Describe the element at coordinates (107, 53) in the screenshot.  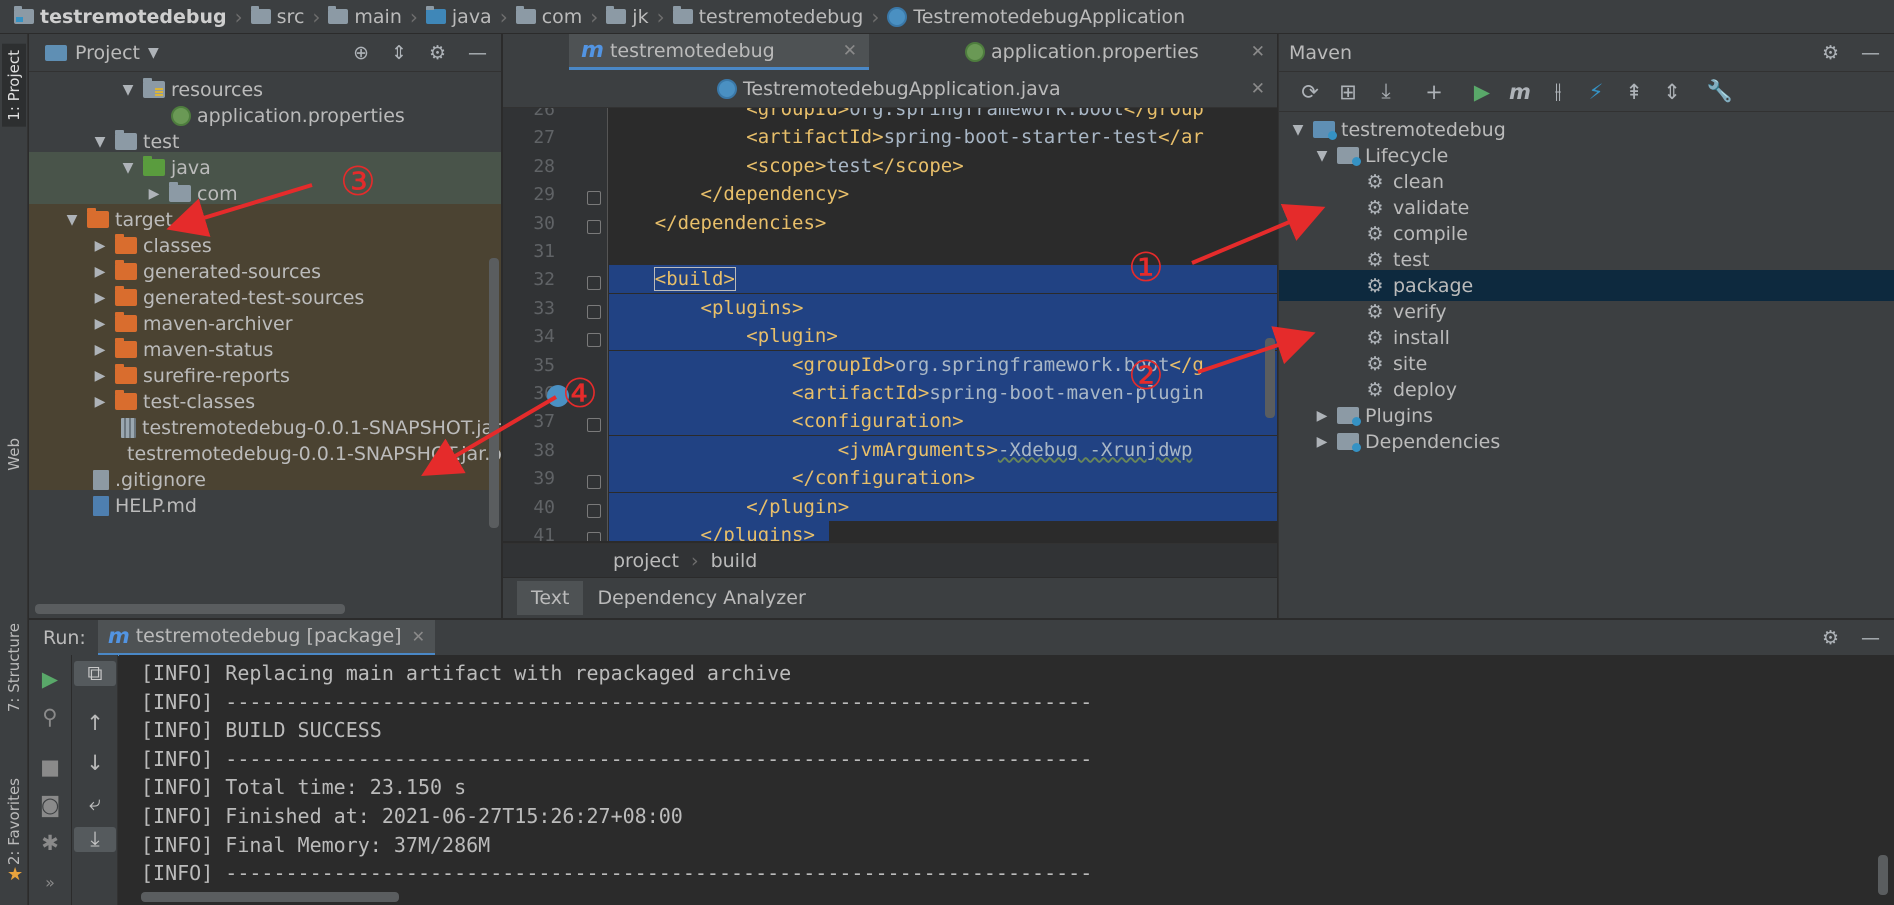
I see `project-panel-title: Project` at that location.